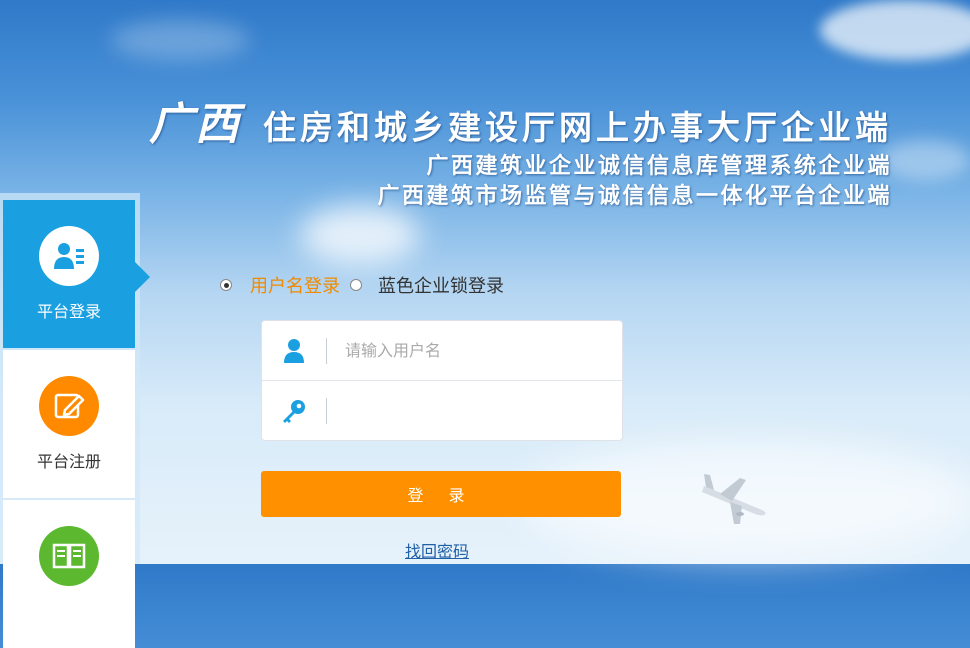 The image size is (970, 648). I want to click on edit-icon, so click(69, 406).